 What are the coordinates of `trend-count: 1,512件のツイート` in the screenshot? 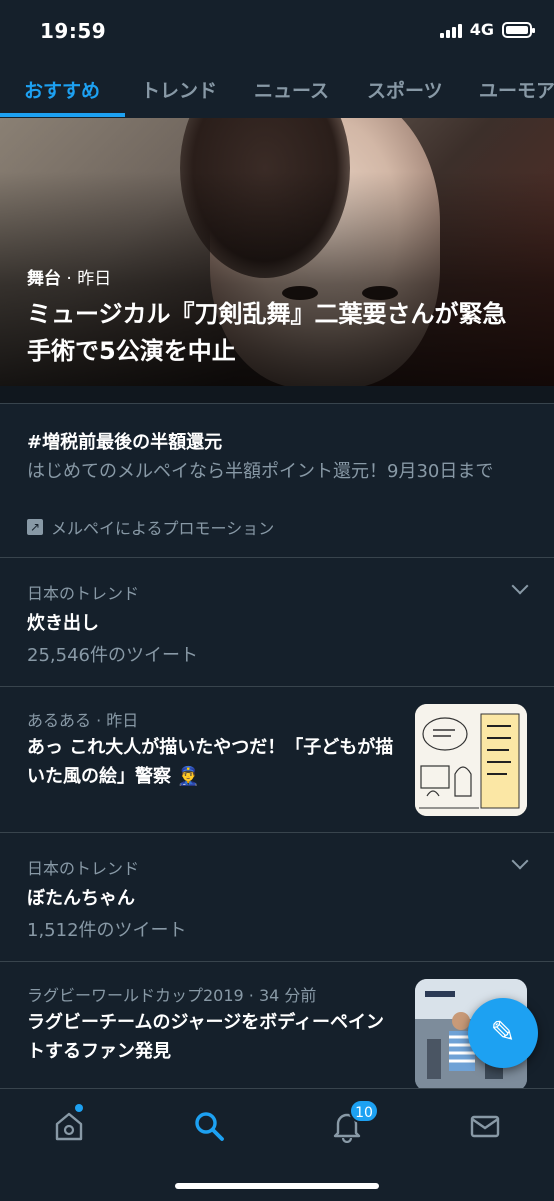 It's located at (107, 930).